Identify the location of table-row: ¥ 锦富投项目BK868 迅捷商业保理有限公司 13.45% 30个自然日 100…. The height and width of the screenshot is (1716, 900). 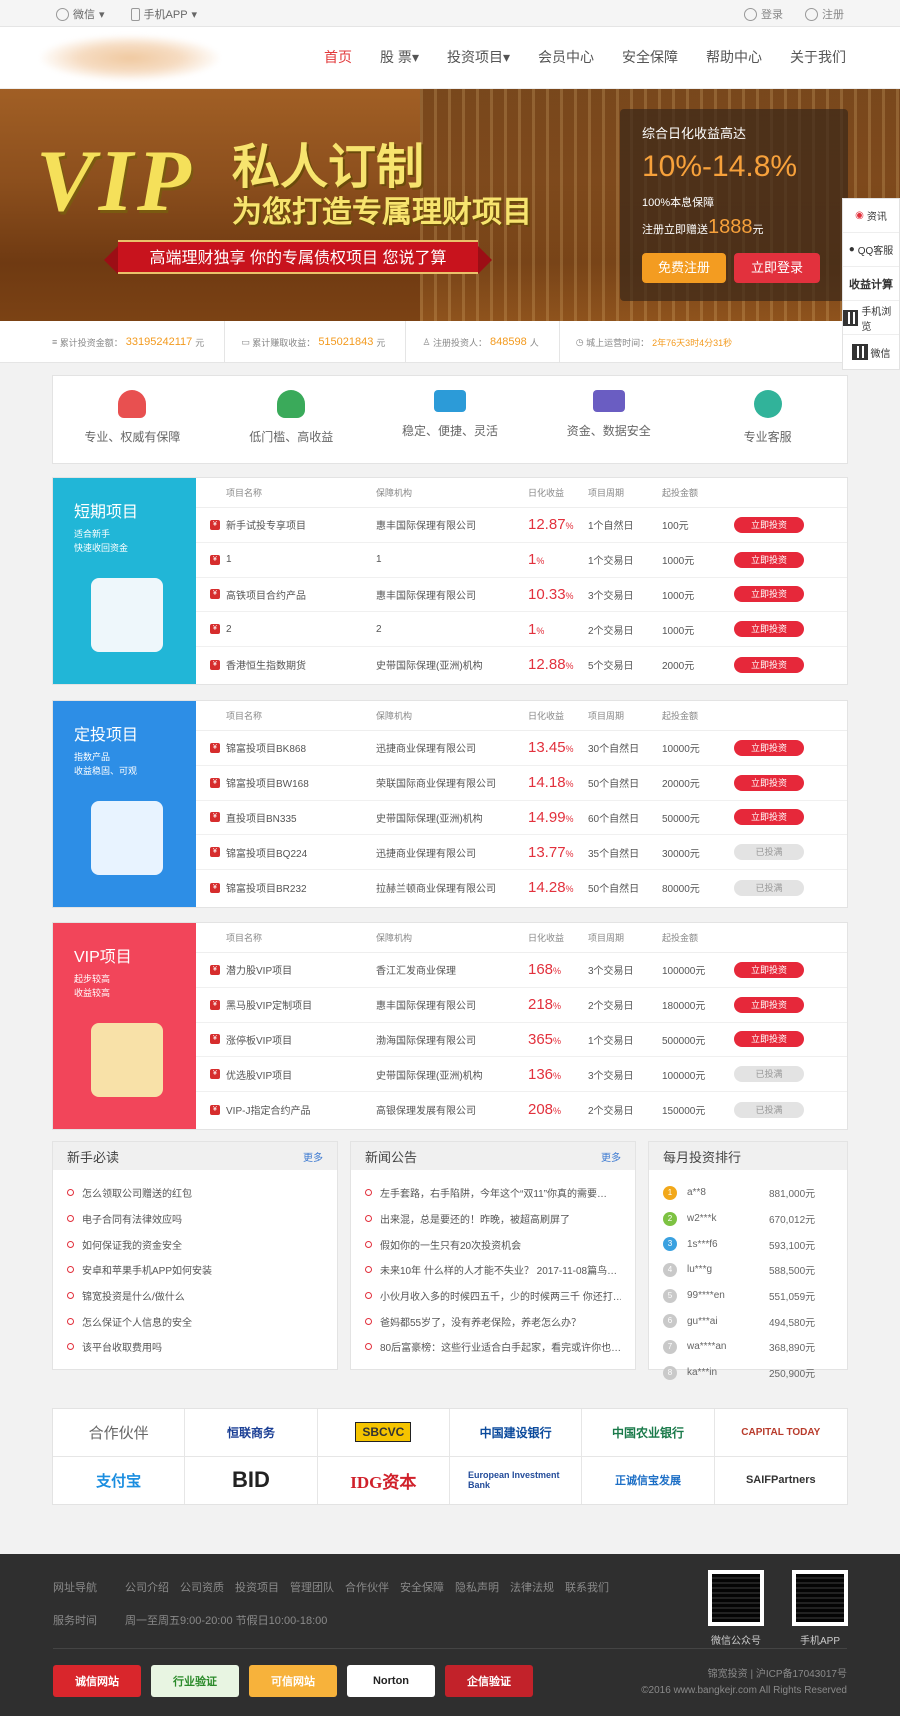
(521, 748).